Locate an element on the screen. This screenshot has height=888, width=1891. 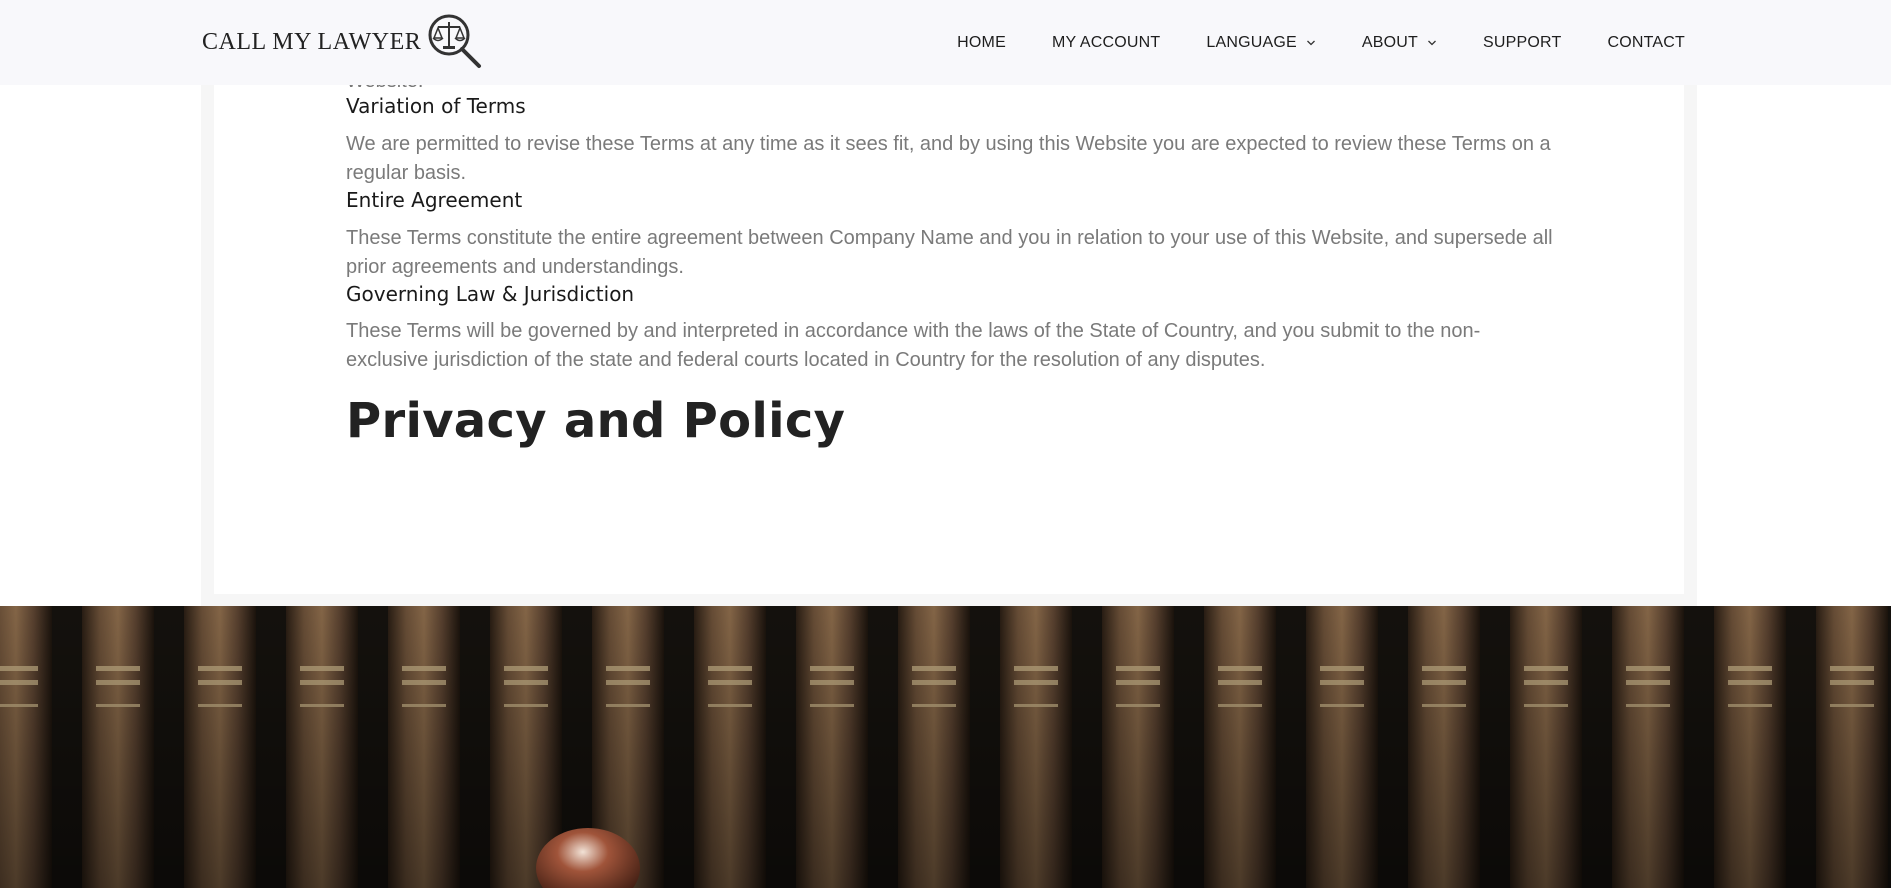
nav-label: MY ACCOUNT is located at coordinates (1106, 42).